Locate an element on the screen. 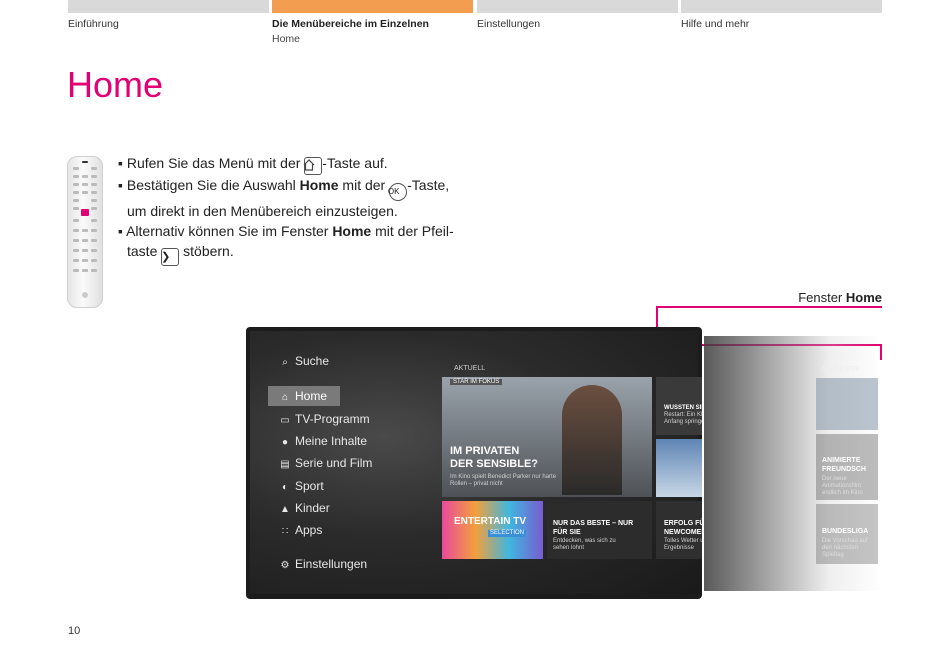 Image resolution: width=950 pixels, height=669 pixels. menu-item-home: ⌂ Home is located at coordinates (304, 396).